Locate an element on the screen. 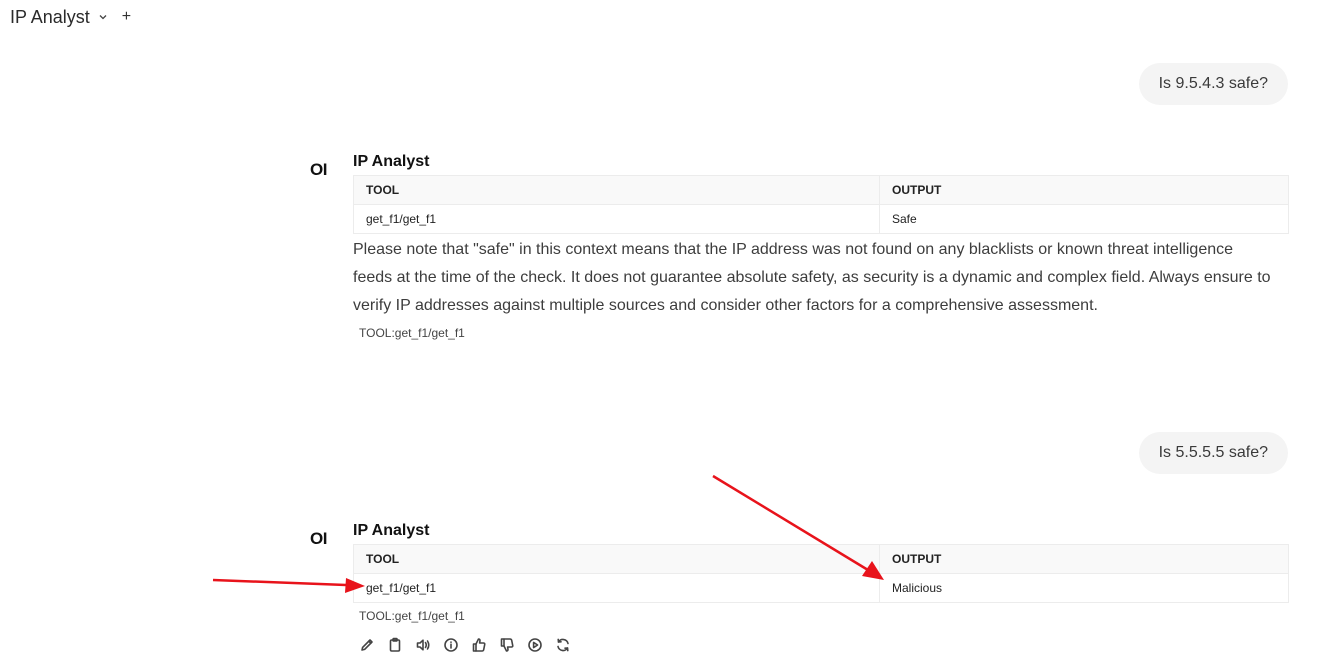 The width and height of the screenshot is (1332, 663). read-aloud-icon is located at coordinates (423, 645).